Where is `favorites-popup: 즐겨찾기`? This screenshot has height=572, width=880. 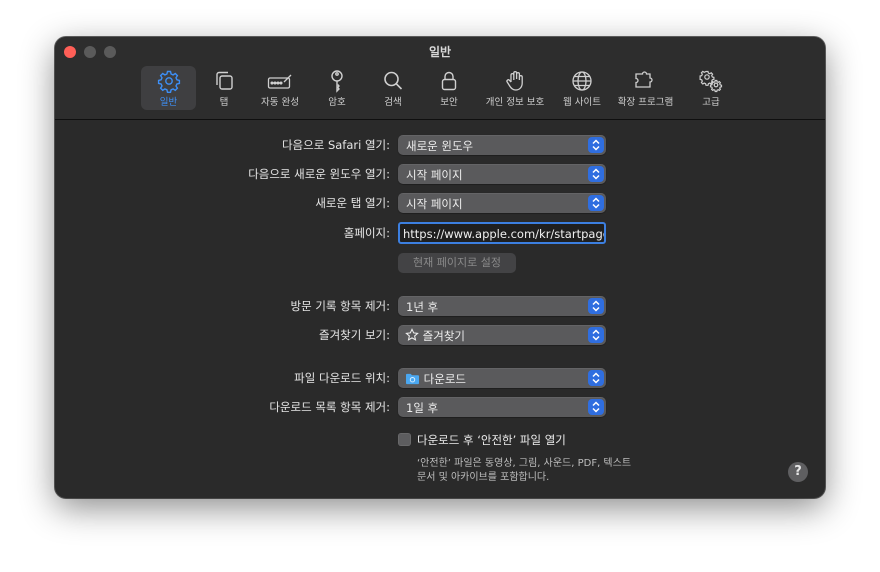
favorites-popup: 즐겨찾기 is located at coordinates (502, 335).